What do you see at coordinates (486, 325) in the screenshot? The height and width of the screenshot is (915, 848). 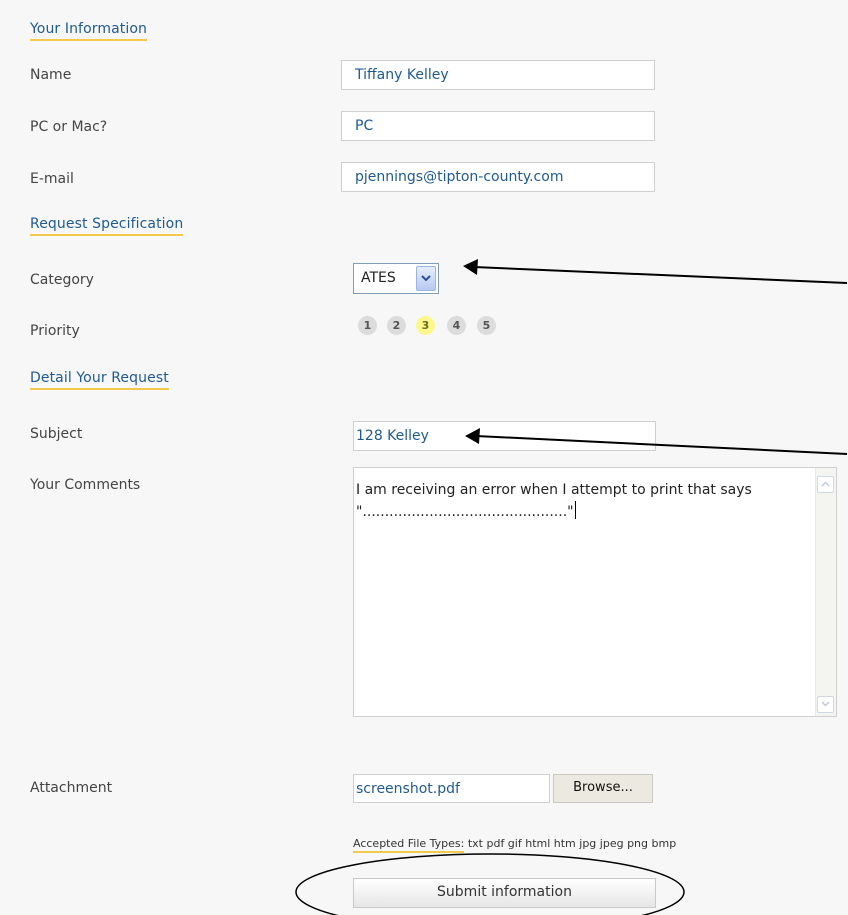 I see `priority-option-5: 5` at bounding box center [486, 325].